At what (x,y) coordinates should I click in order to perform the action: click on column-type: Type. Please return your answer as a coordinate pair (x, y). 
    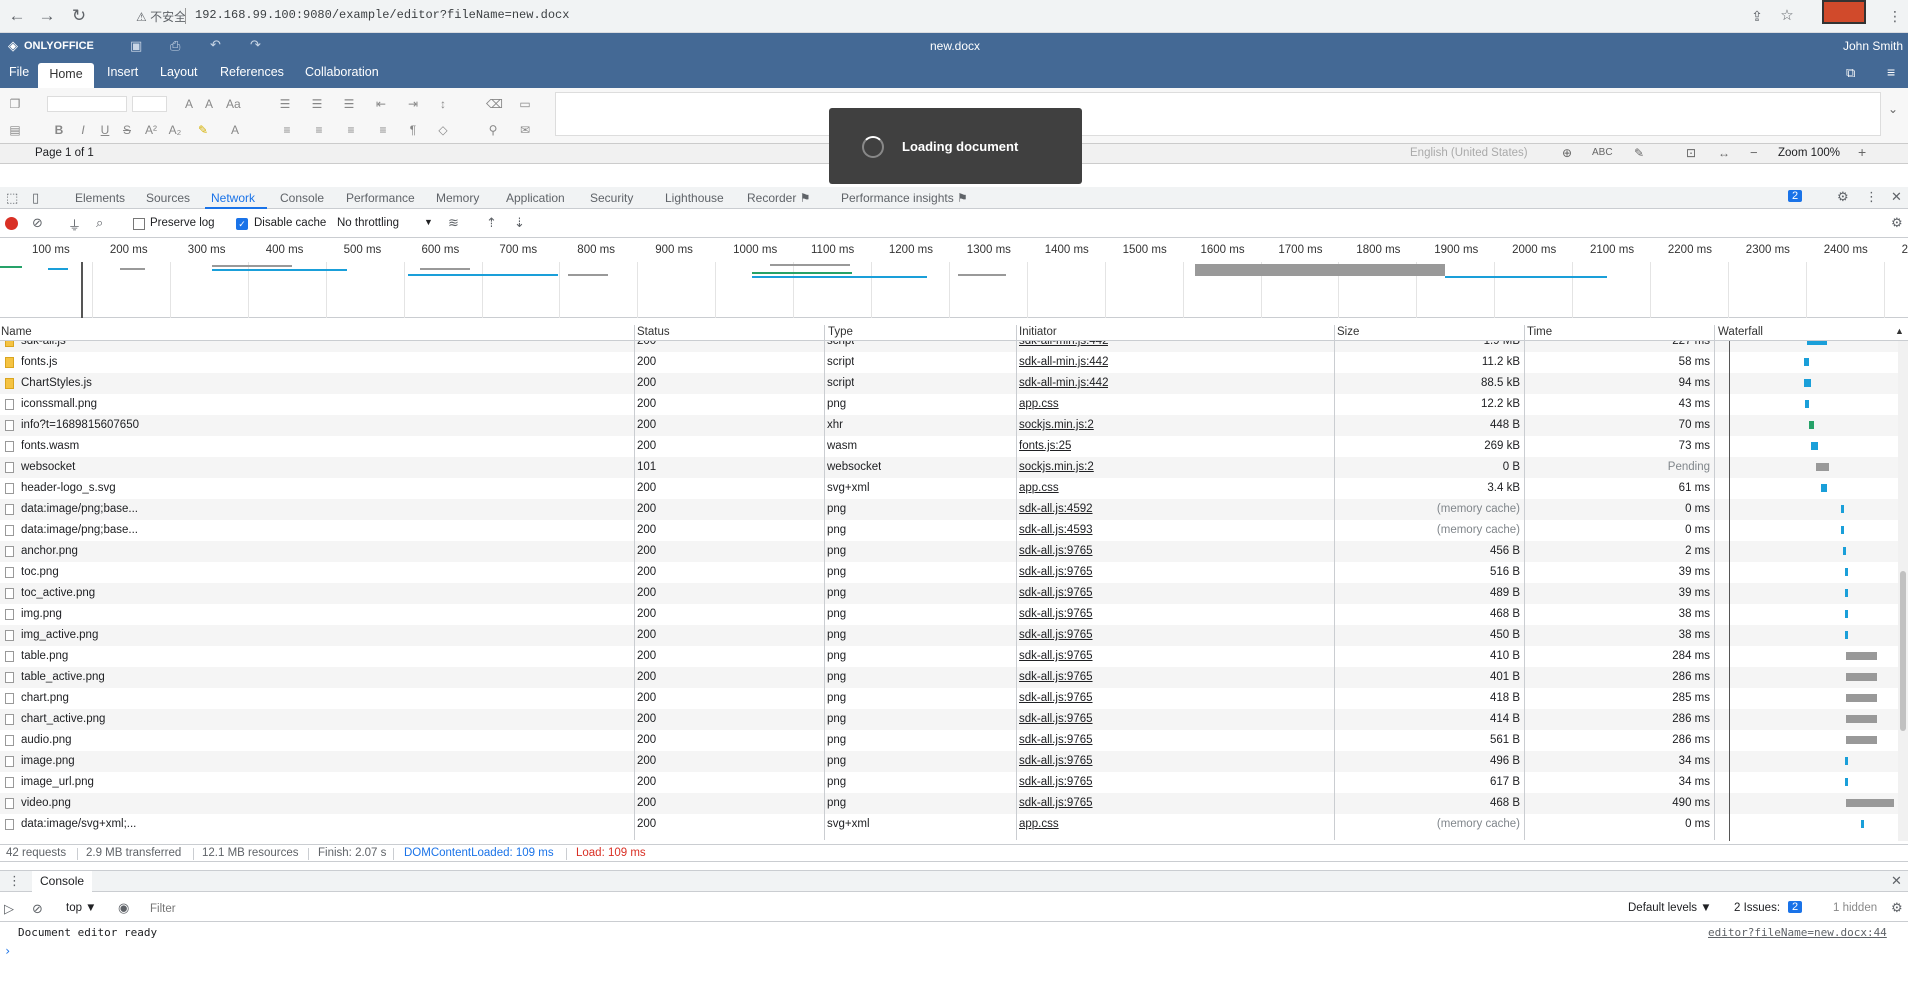
    Looking at the image, I should click on (840, 332).